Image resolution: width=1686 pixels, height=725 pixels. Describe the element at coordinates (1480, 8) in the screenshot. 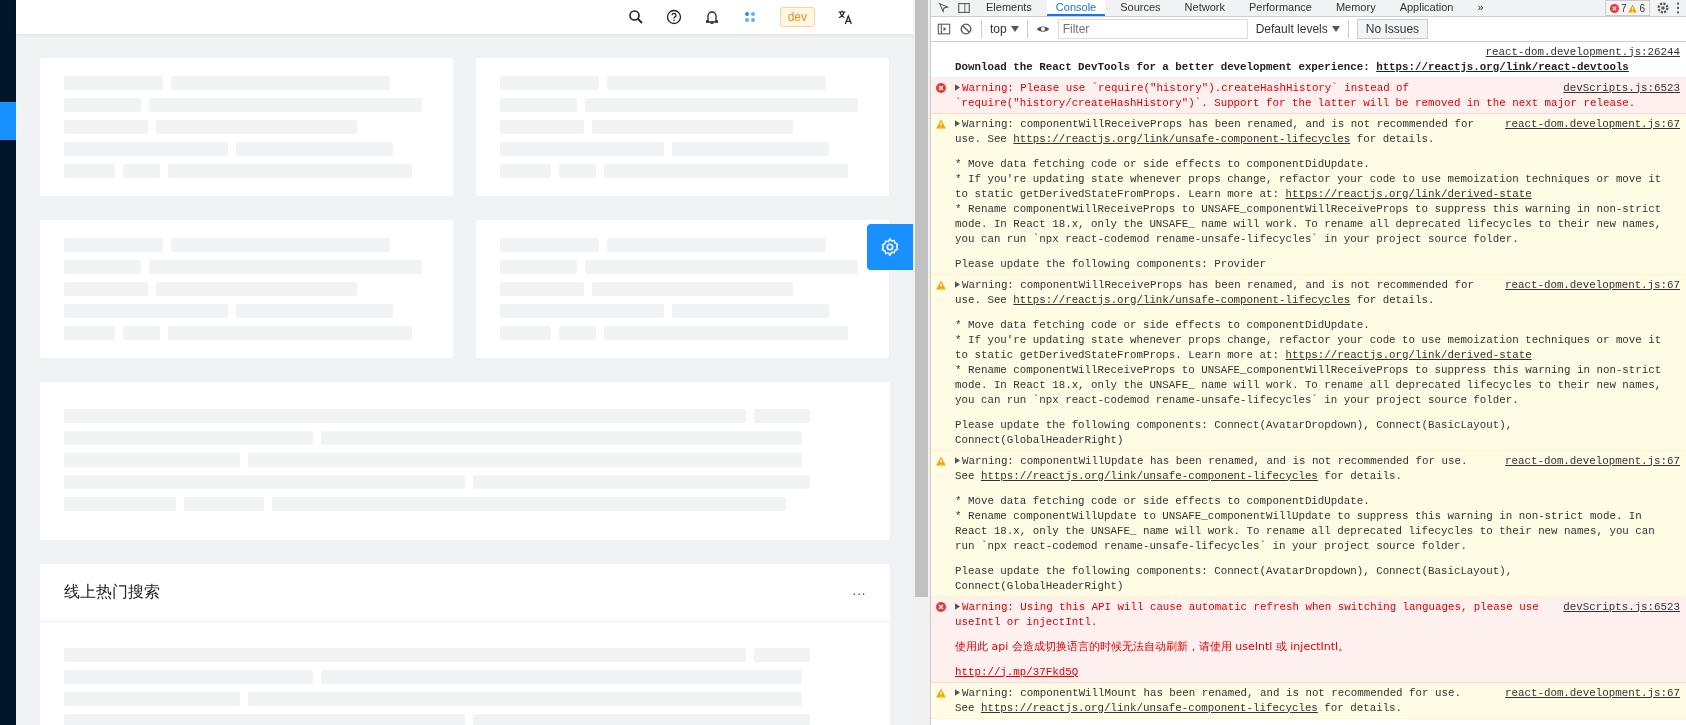

I see `more-tabs-button: »` at that location.